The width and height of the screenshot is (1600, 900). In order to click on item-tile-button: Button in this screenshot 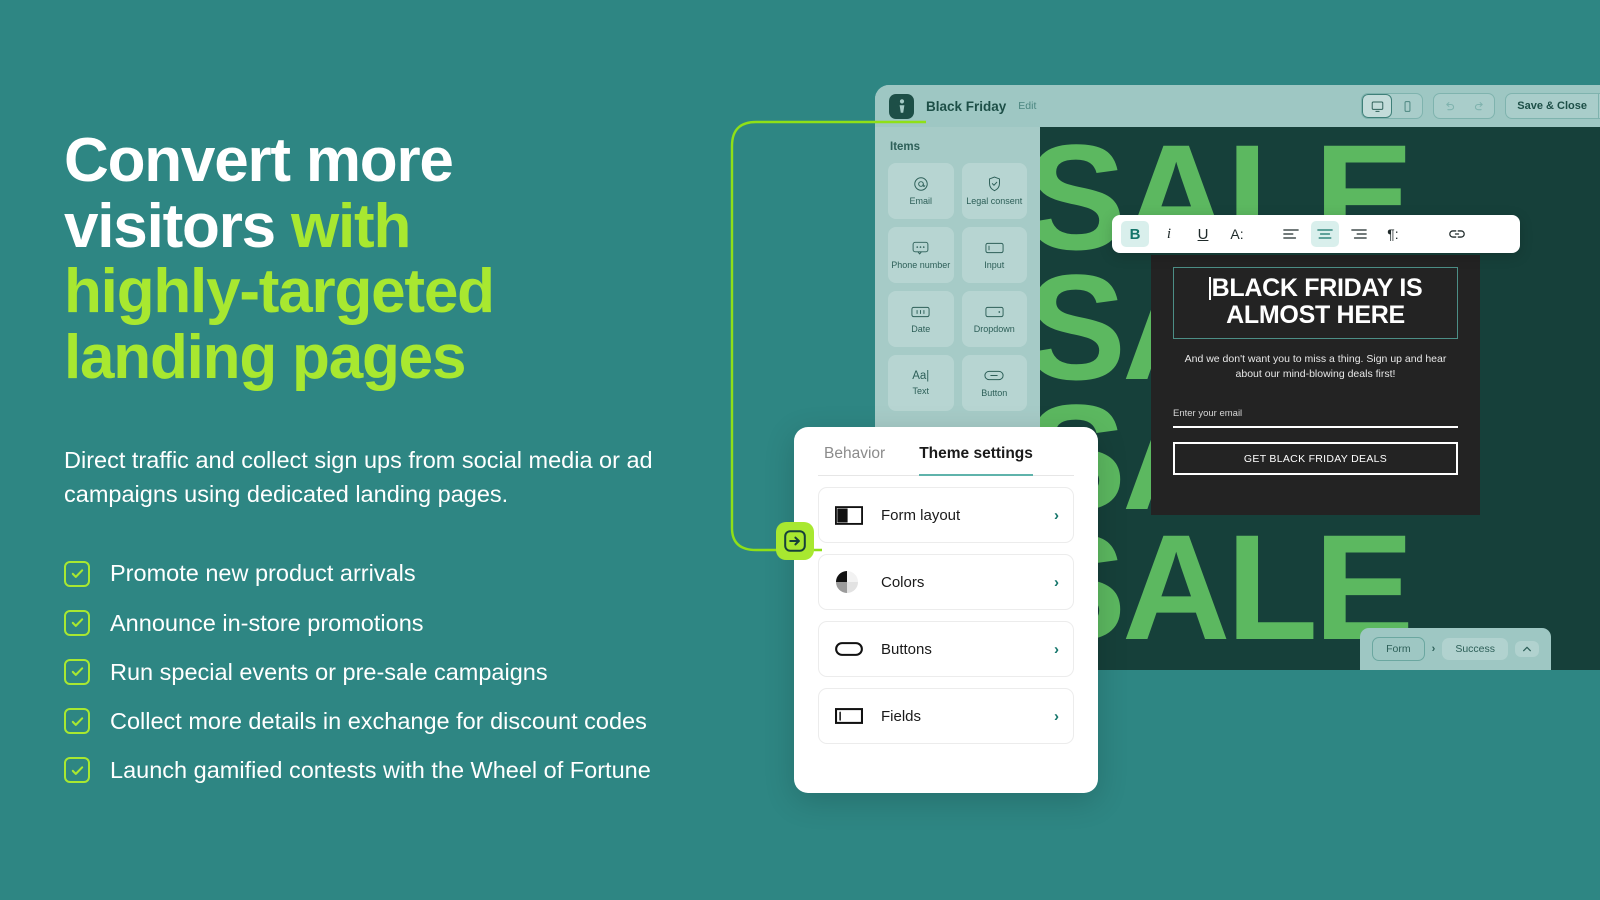, I will do `click(994, 383)`.